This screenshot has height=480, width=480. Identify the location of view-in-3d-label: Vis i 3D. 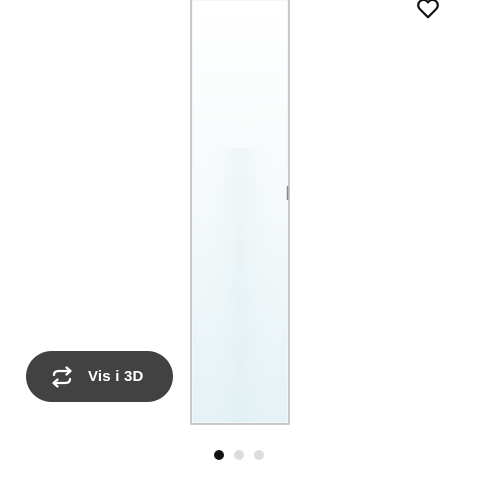
(116, 376).